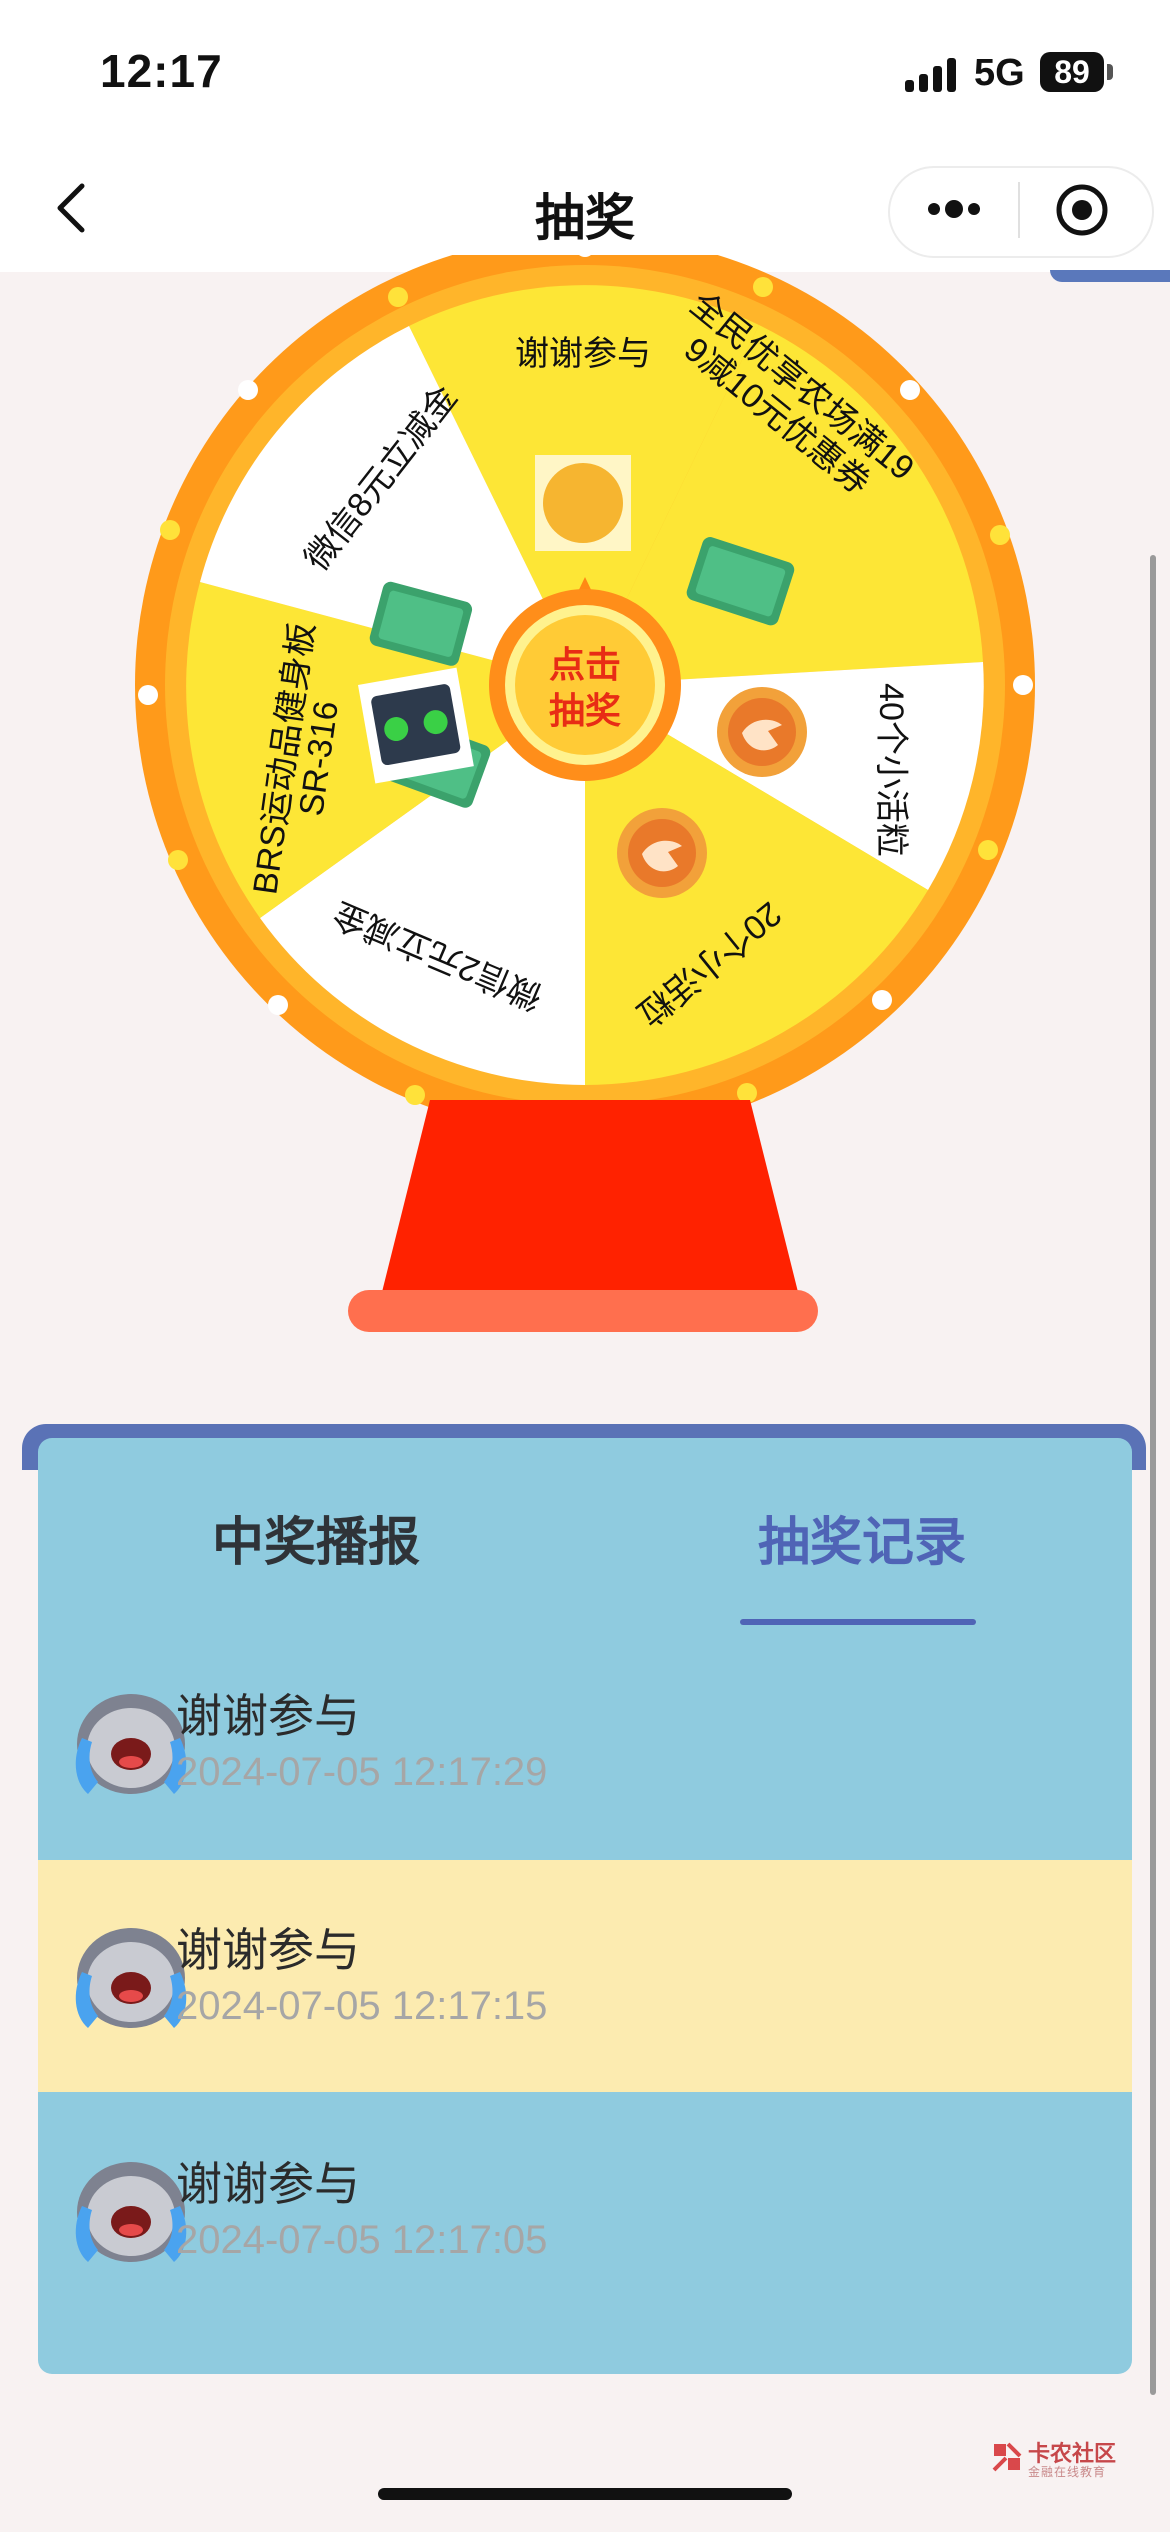  I want to click on watermark-subtext: 金融在线教育, so click(1067, 2472).